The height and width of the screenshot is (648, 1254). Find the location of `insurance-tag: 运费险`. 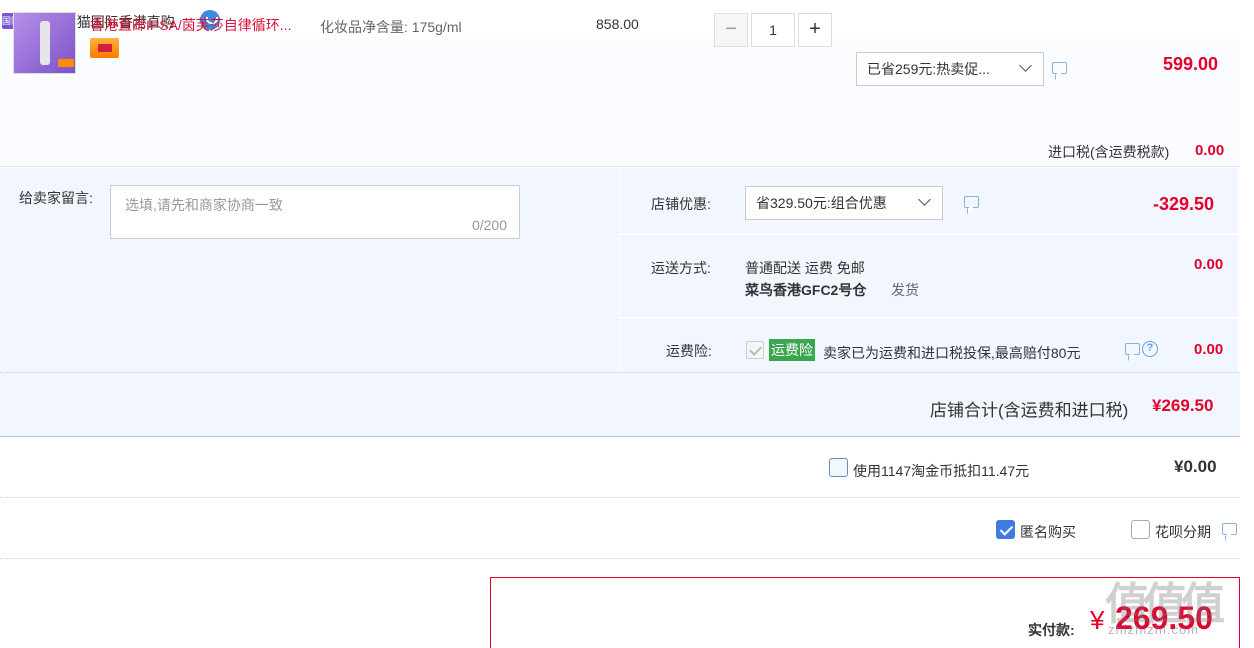

insurance-tag: 运费险 is located at coordinates (792, 350).